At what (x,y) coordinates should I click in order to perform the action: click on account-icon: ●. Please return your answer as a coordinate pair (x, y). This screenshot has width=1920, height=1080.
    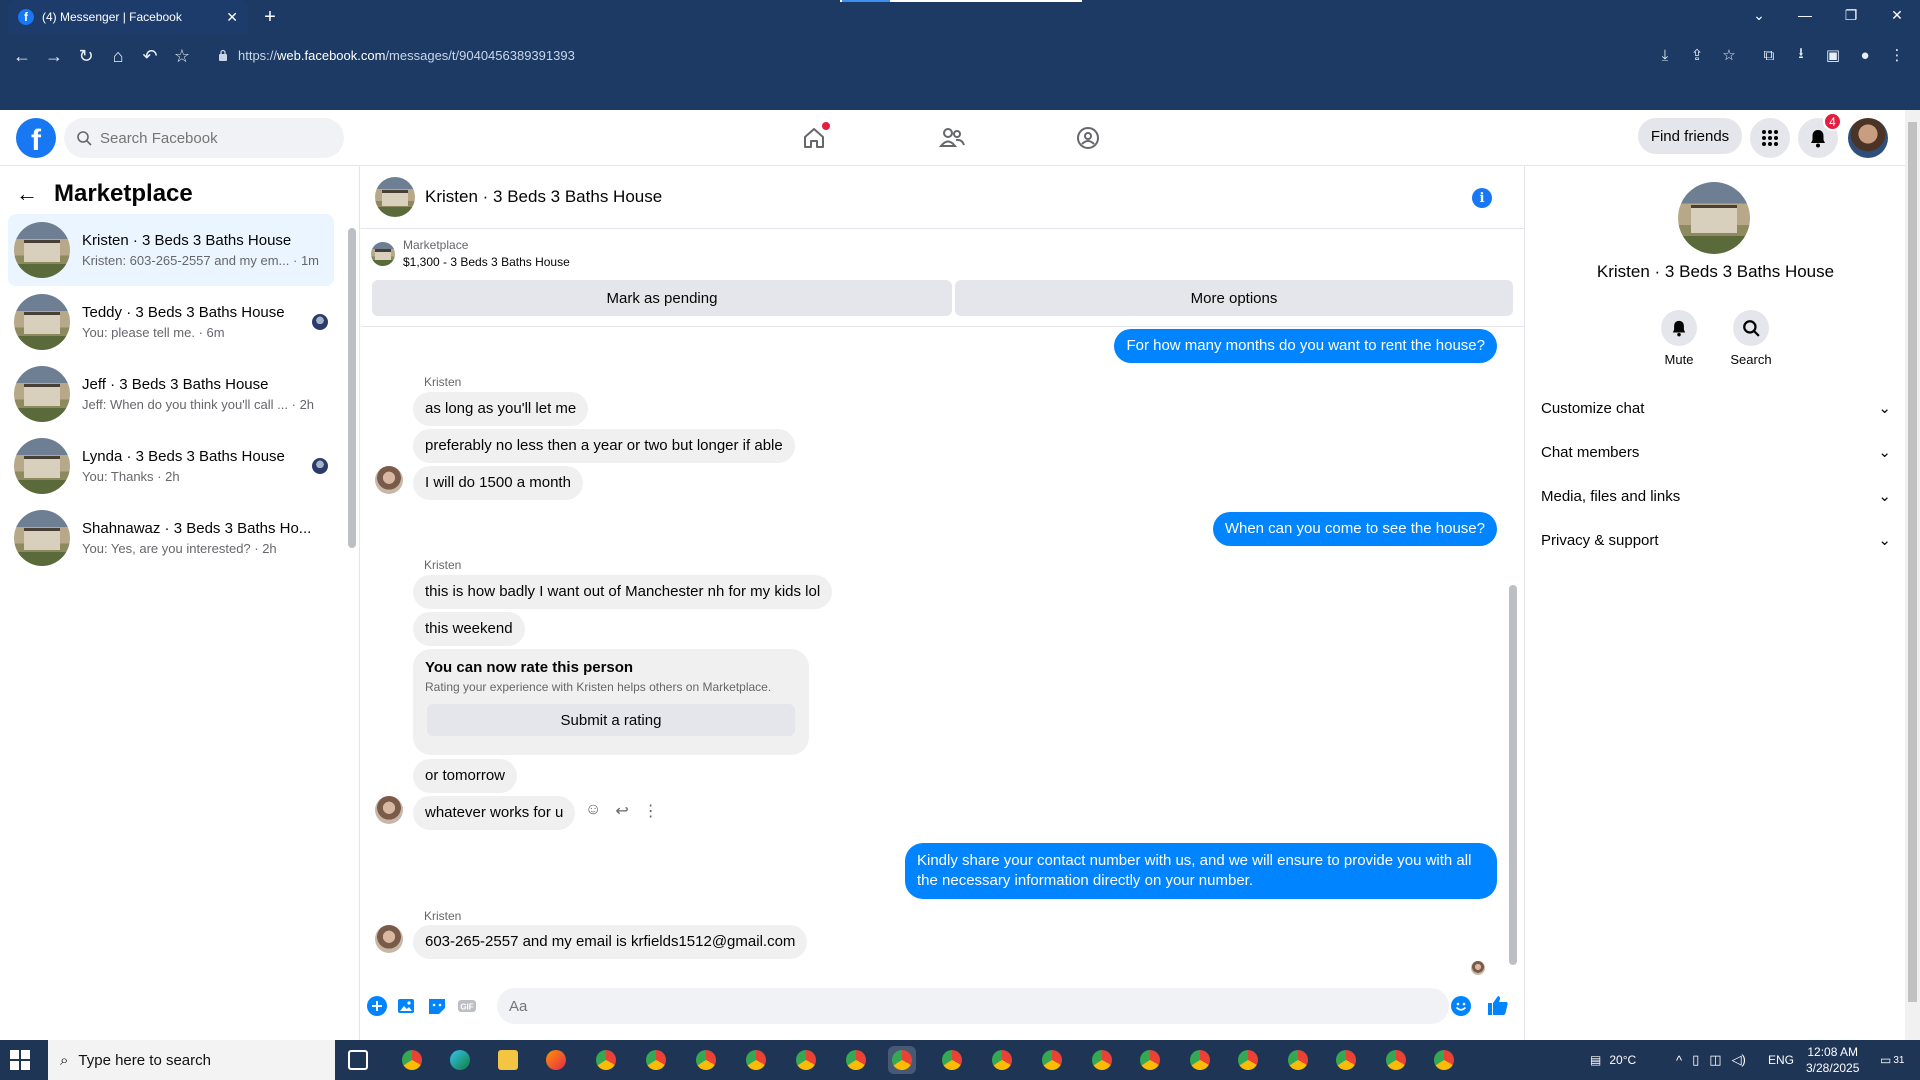
    Looking at the image, I should click on (1865, 55).